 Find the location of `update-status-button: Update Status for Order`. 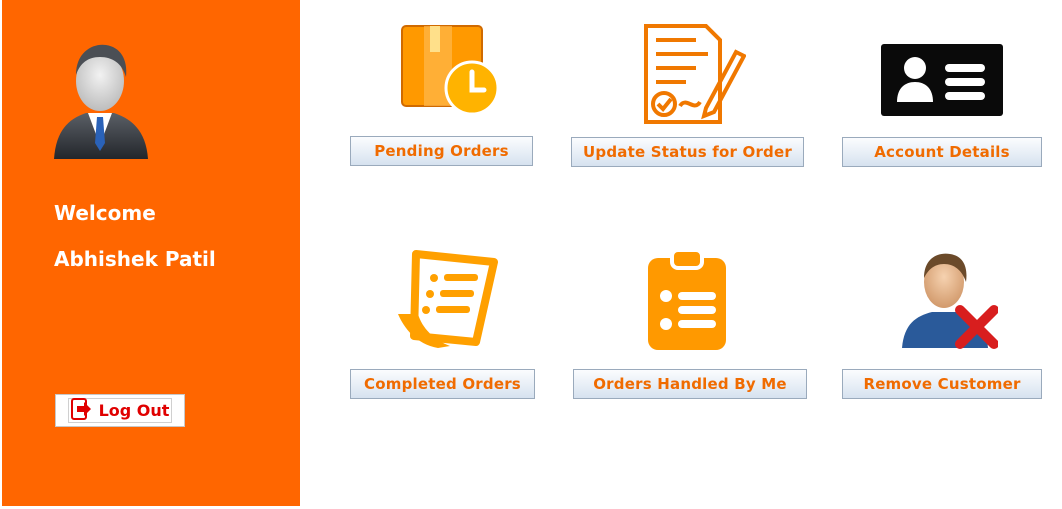

update-status-button: Update Status for Order is located at coordinates (687, 152).